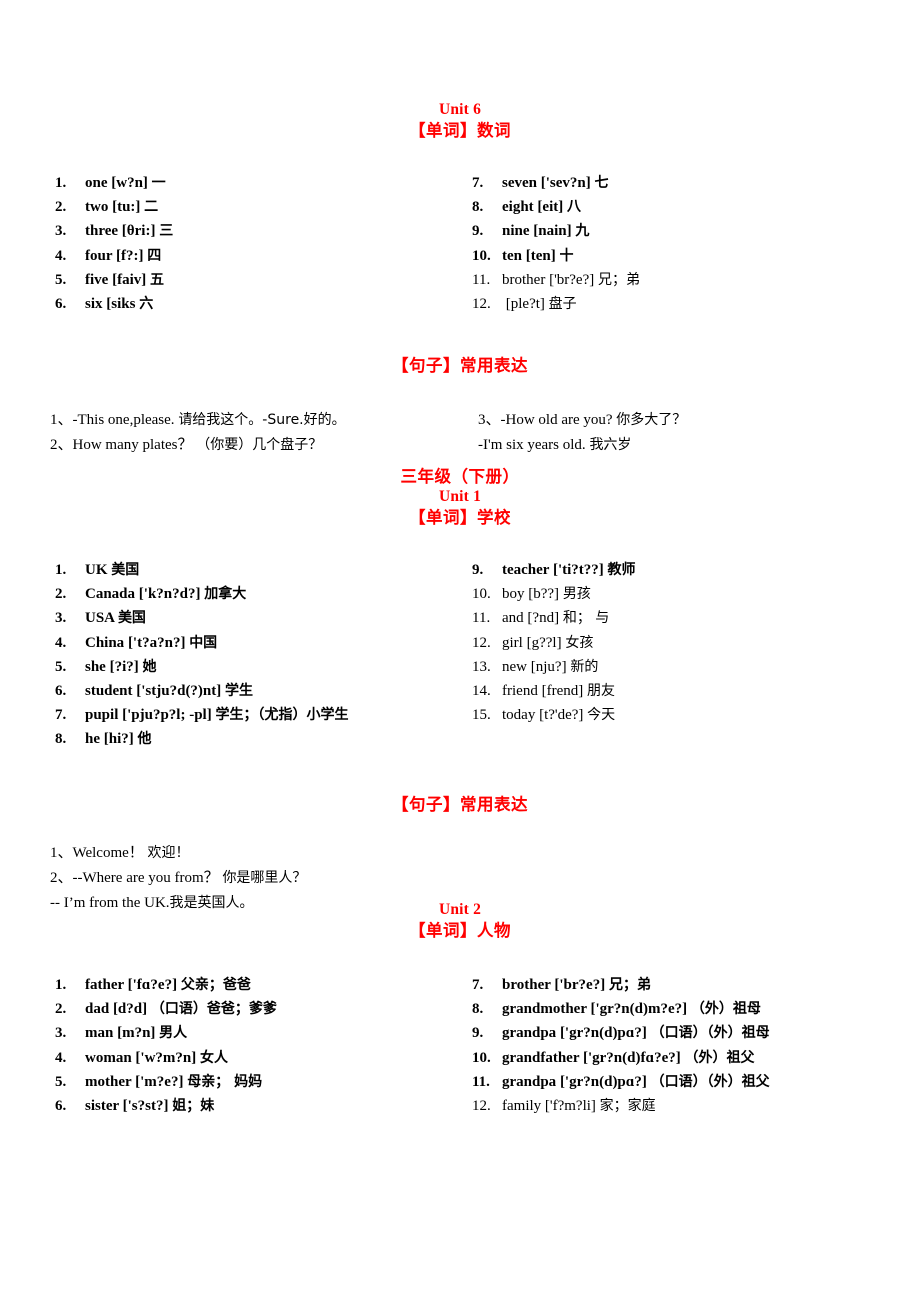 Image resolution: width=920 pixels, height=1302 pixels. I want to click on word-english: pupil, so click(102, 715).